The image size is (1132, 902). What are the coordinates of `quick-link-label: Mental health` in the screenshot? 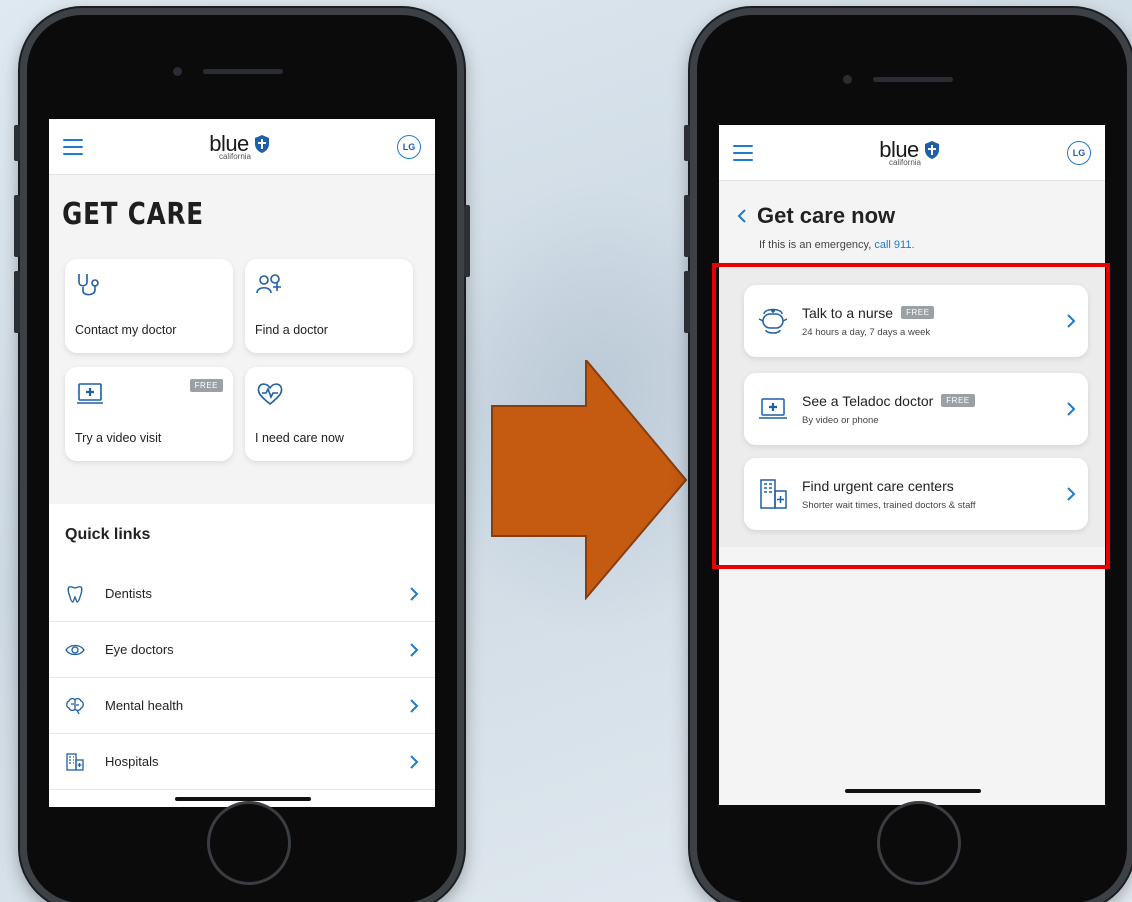 It's located at (144, 705).